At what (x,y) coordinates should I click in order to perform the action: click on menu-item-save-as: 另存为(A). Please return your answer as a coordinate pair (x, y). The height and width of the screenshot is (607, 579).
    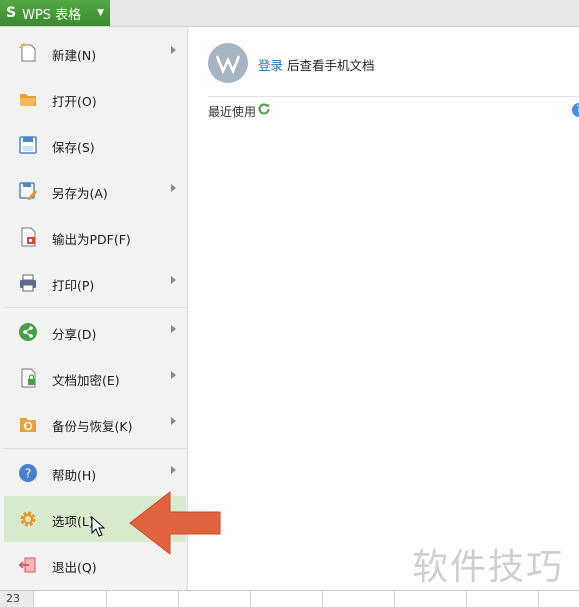
    Looking at the image, I should click on (95, 191).